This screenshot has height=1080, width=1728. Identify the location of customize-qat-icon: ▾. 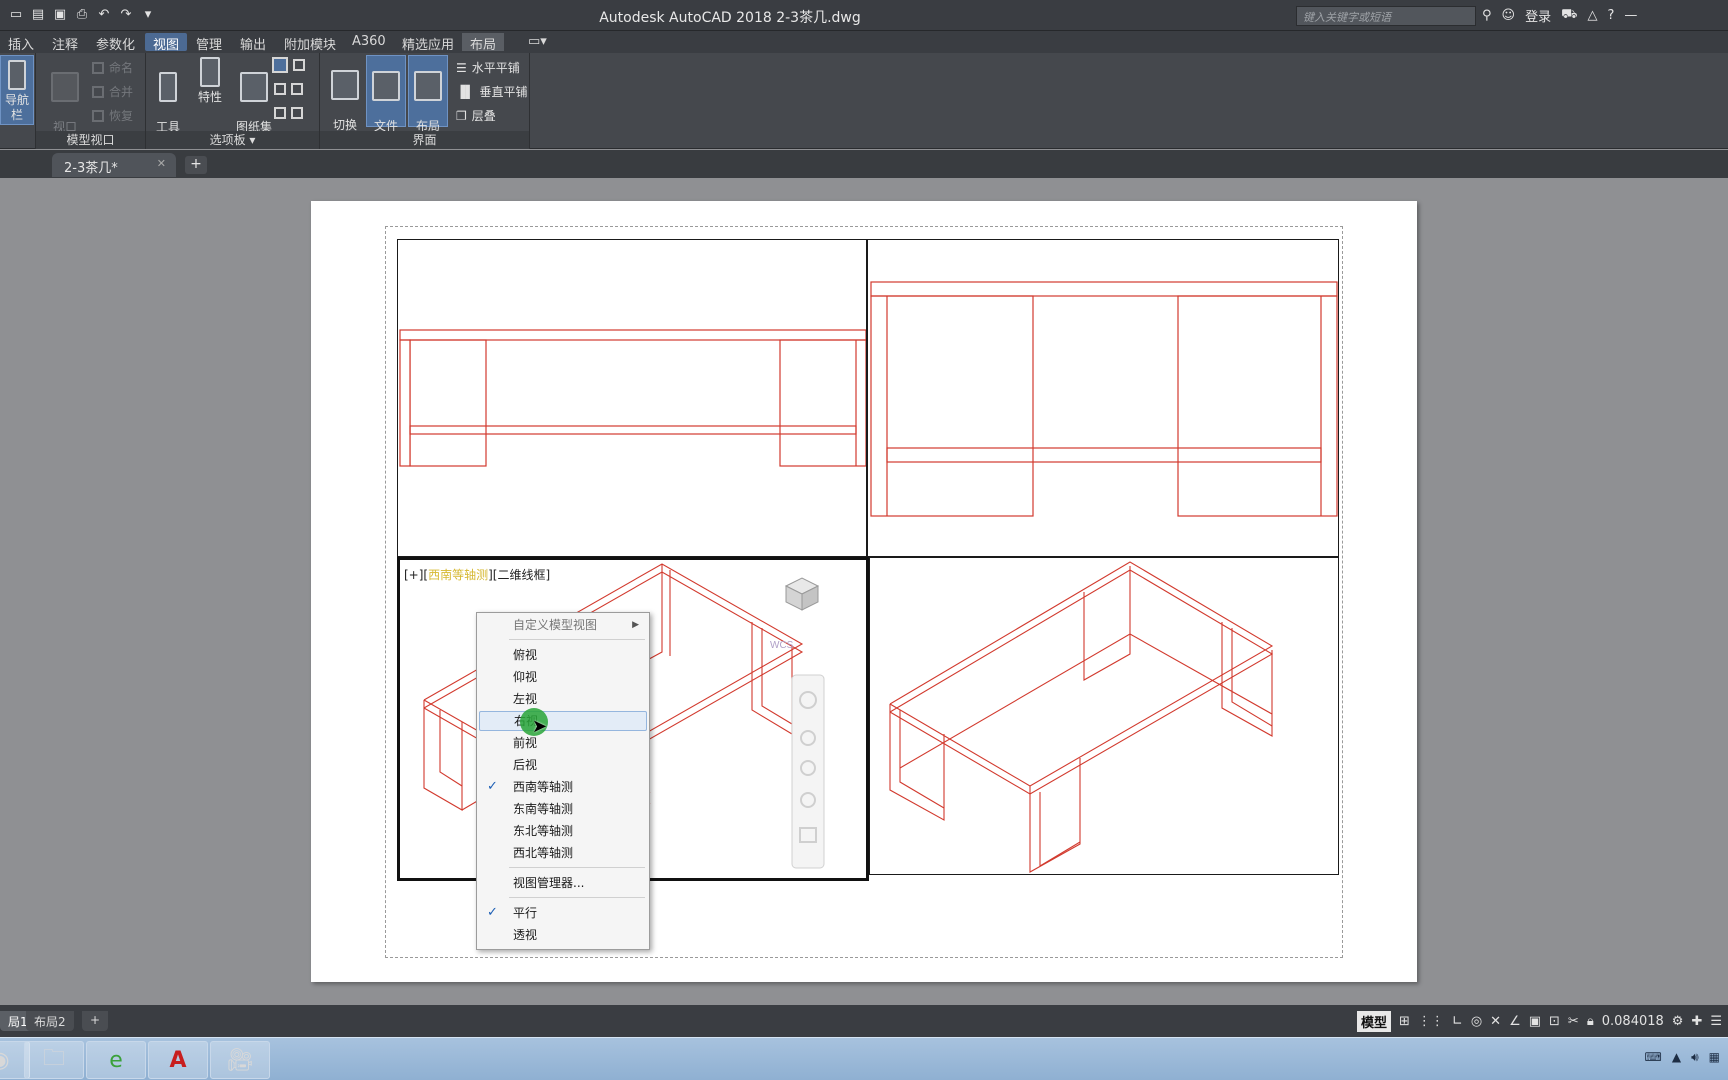
(148, 15).